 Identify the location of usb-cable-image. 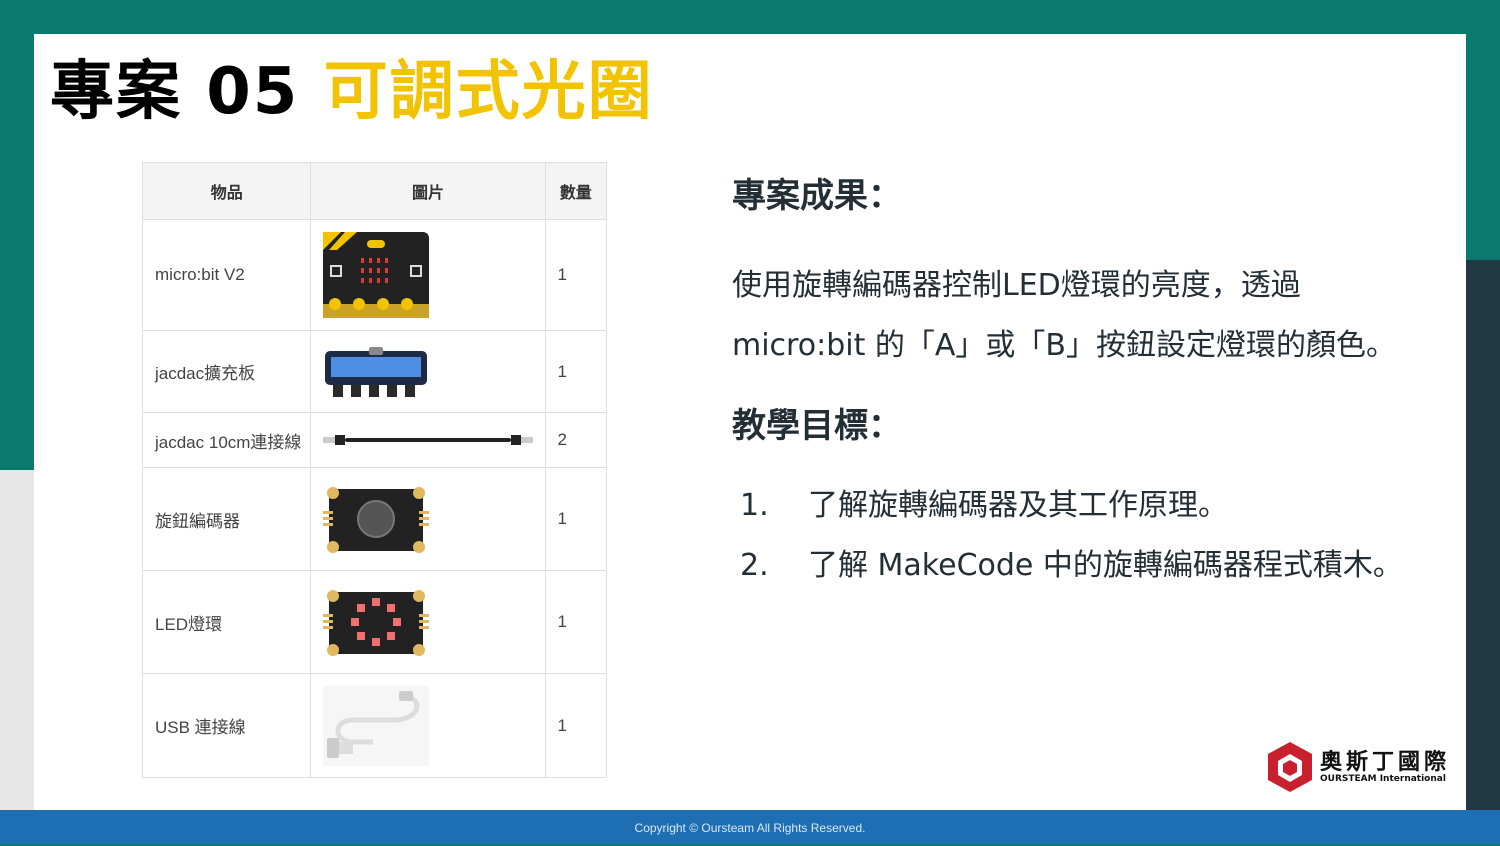
(428, 725).